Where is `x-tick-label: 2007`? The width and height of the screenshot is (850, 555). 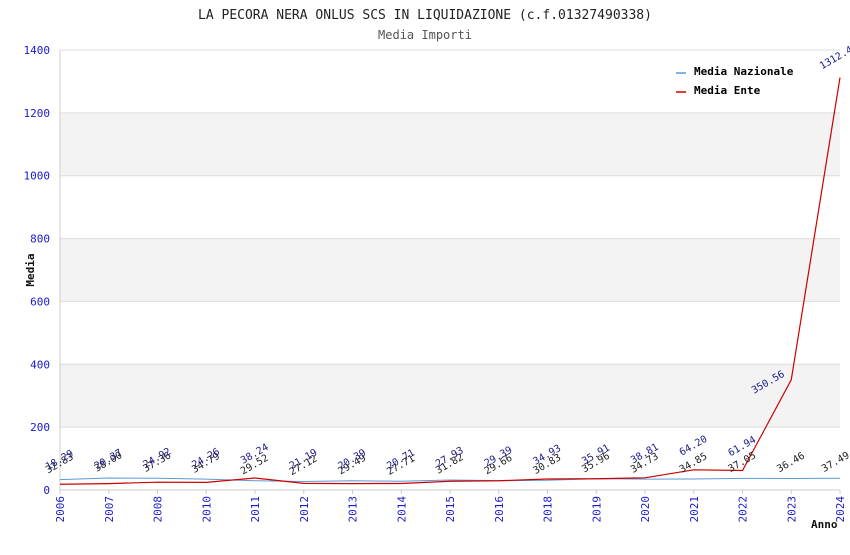
x-tick-label: 2007 is located at coordinates (109, 509).